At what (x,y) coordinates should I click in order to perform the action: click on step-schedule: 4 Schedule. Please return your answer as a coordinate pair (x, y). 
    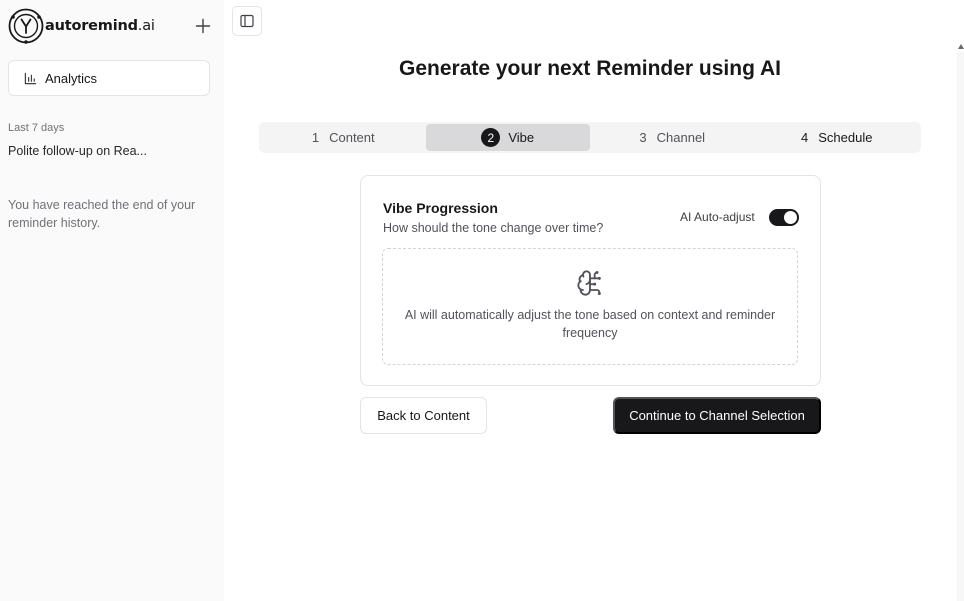
    Looking at the image, I should click on (837, 137).